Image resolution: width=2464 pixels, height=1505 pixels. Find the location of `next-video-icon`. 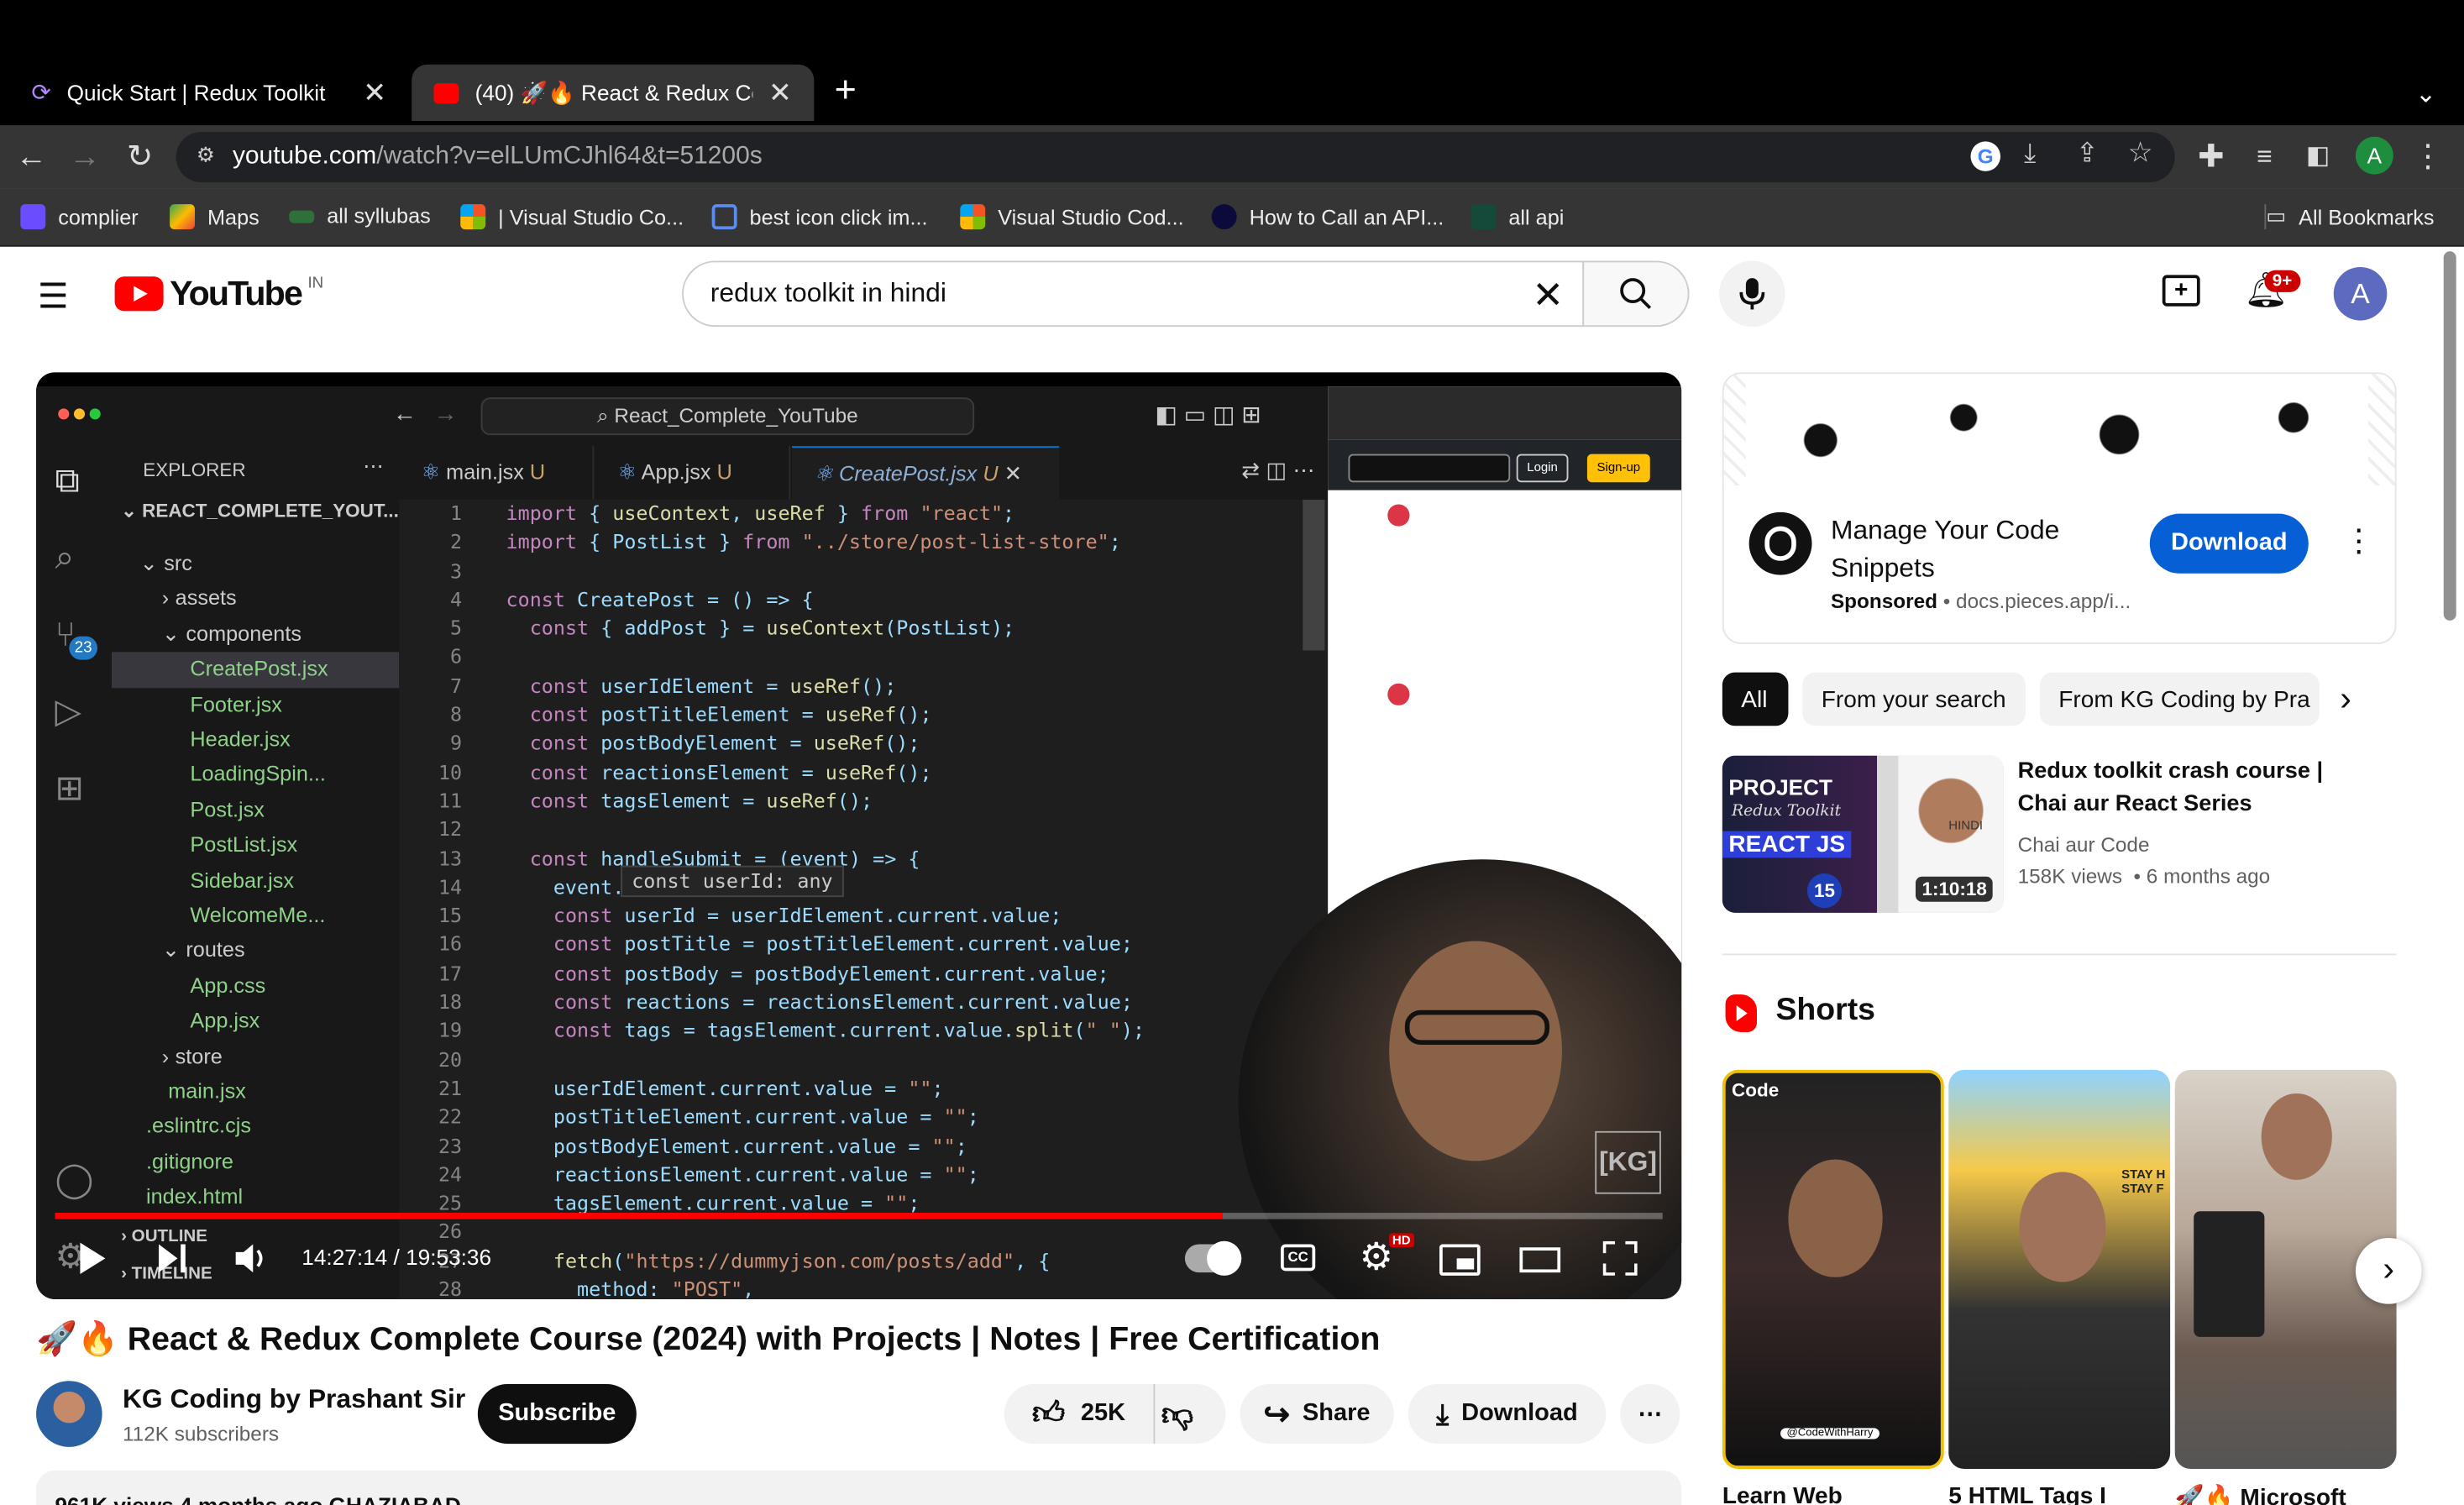

next-video-icon is located at coordinates (172, 1258).